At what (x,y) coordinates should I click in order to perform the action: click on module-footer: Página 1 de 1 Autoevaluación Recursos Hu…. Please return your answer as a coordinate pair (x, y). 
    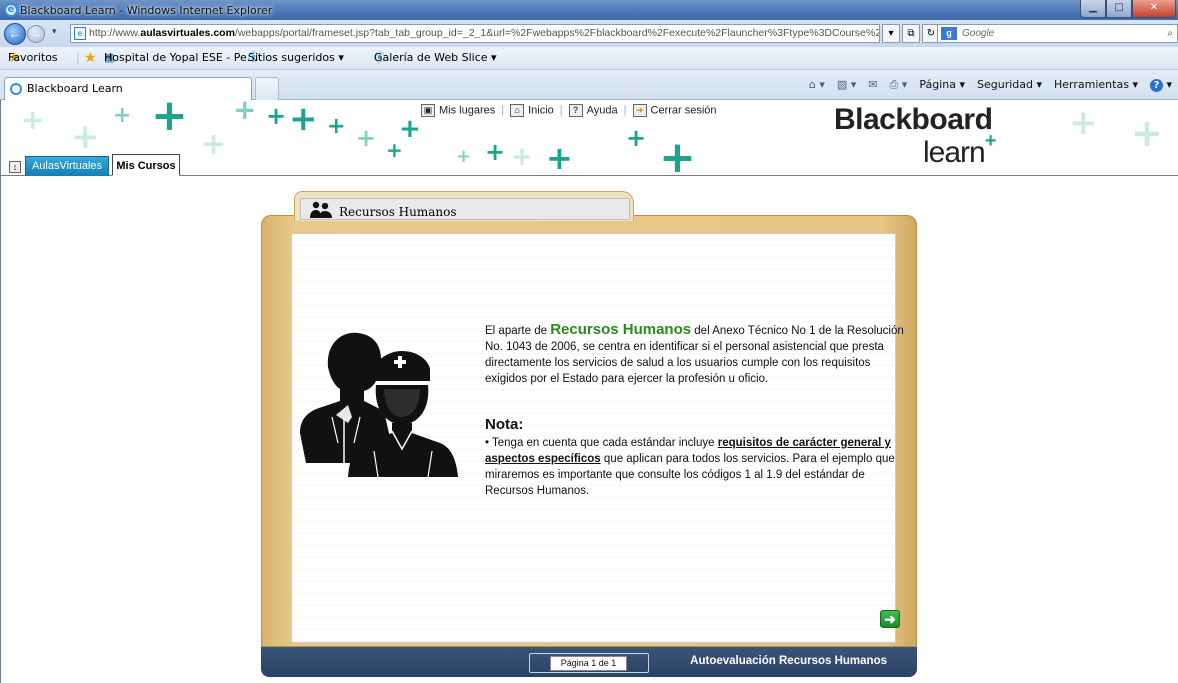
    Looking at the image, I should click on (589, 662).